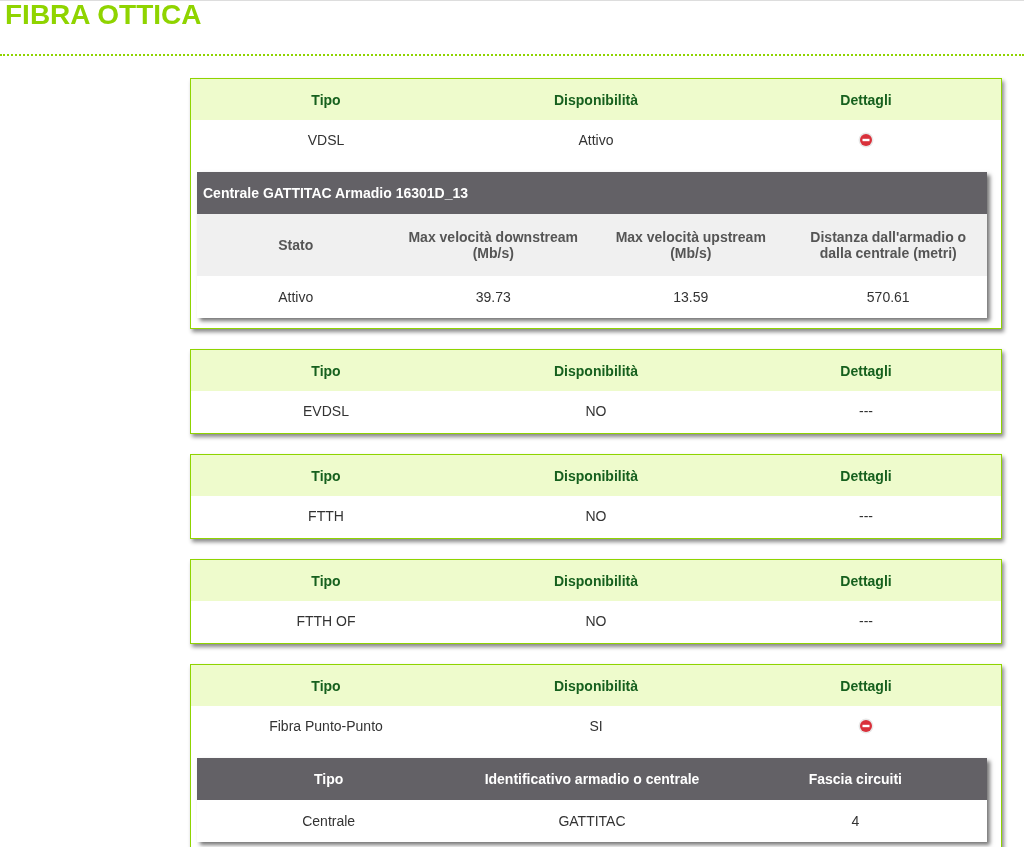  What do you see at coordinates (855, 779) in the screenshot?
I see `column-header: Fascia circuiti` at bounding box center [855, 779].